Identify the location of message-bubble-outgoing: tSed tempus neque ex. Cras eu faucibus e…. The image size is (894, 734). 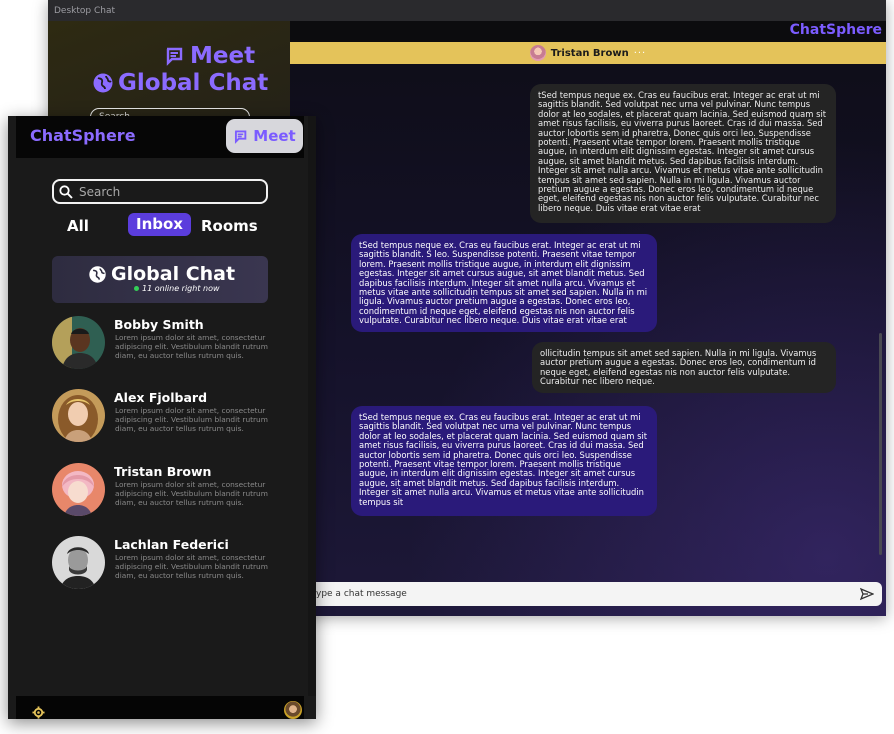
(683, 153).